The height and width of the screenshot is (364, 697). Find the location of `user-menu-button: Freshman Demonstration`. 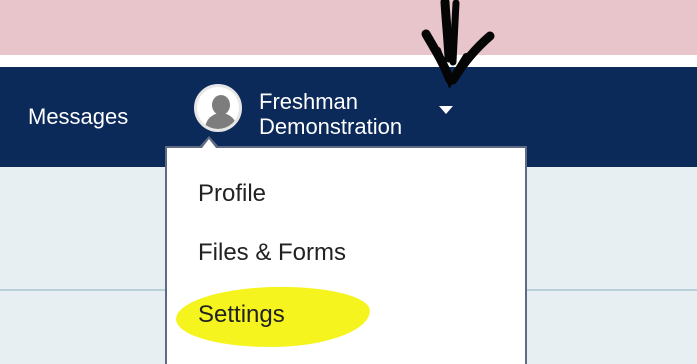

user-menu-button: Freshman Demonstration is located at coordinates (330, 114).